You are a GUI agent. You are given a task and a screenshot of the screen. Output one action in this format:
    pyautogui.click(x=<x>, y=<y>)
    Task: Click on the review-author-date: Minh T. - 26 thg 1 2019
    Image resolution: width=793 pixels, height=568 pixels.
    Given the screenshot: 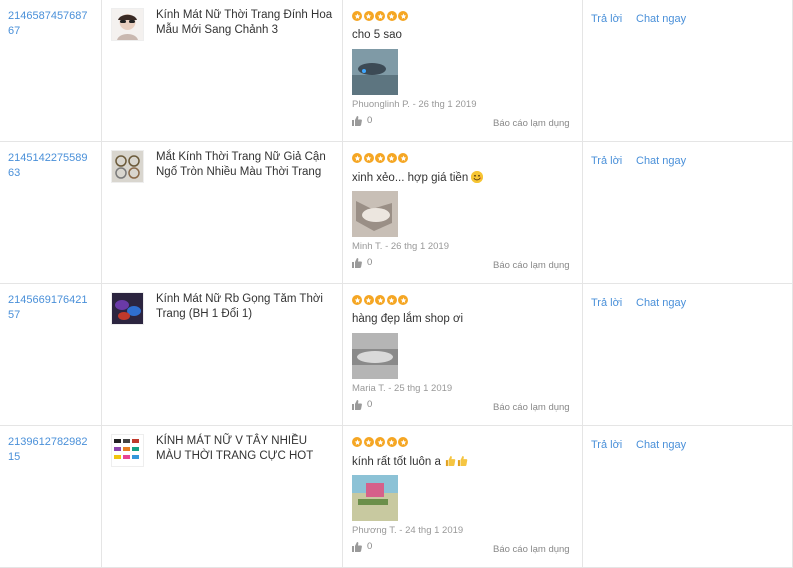 What is the action you would take?
    pyautogui.click(x=400, y=246)
    